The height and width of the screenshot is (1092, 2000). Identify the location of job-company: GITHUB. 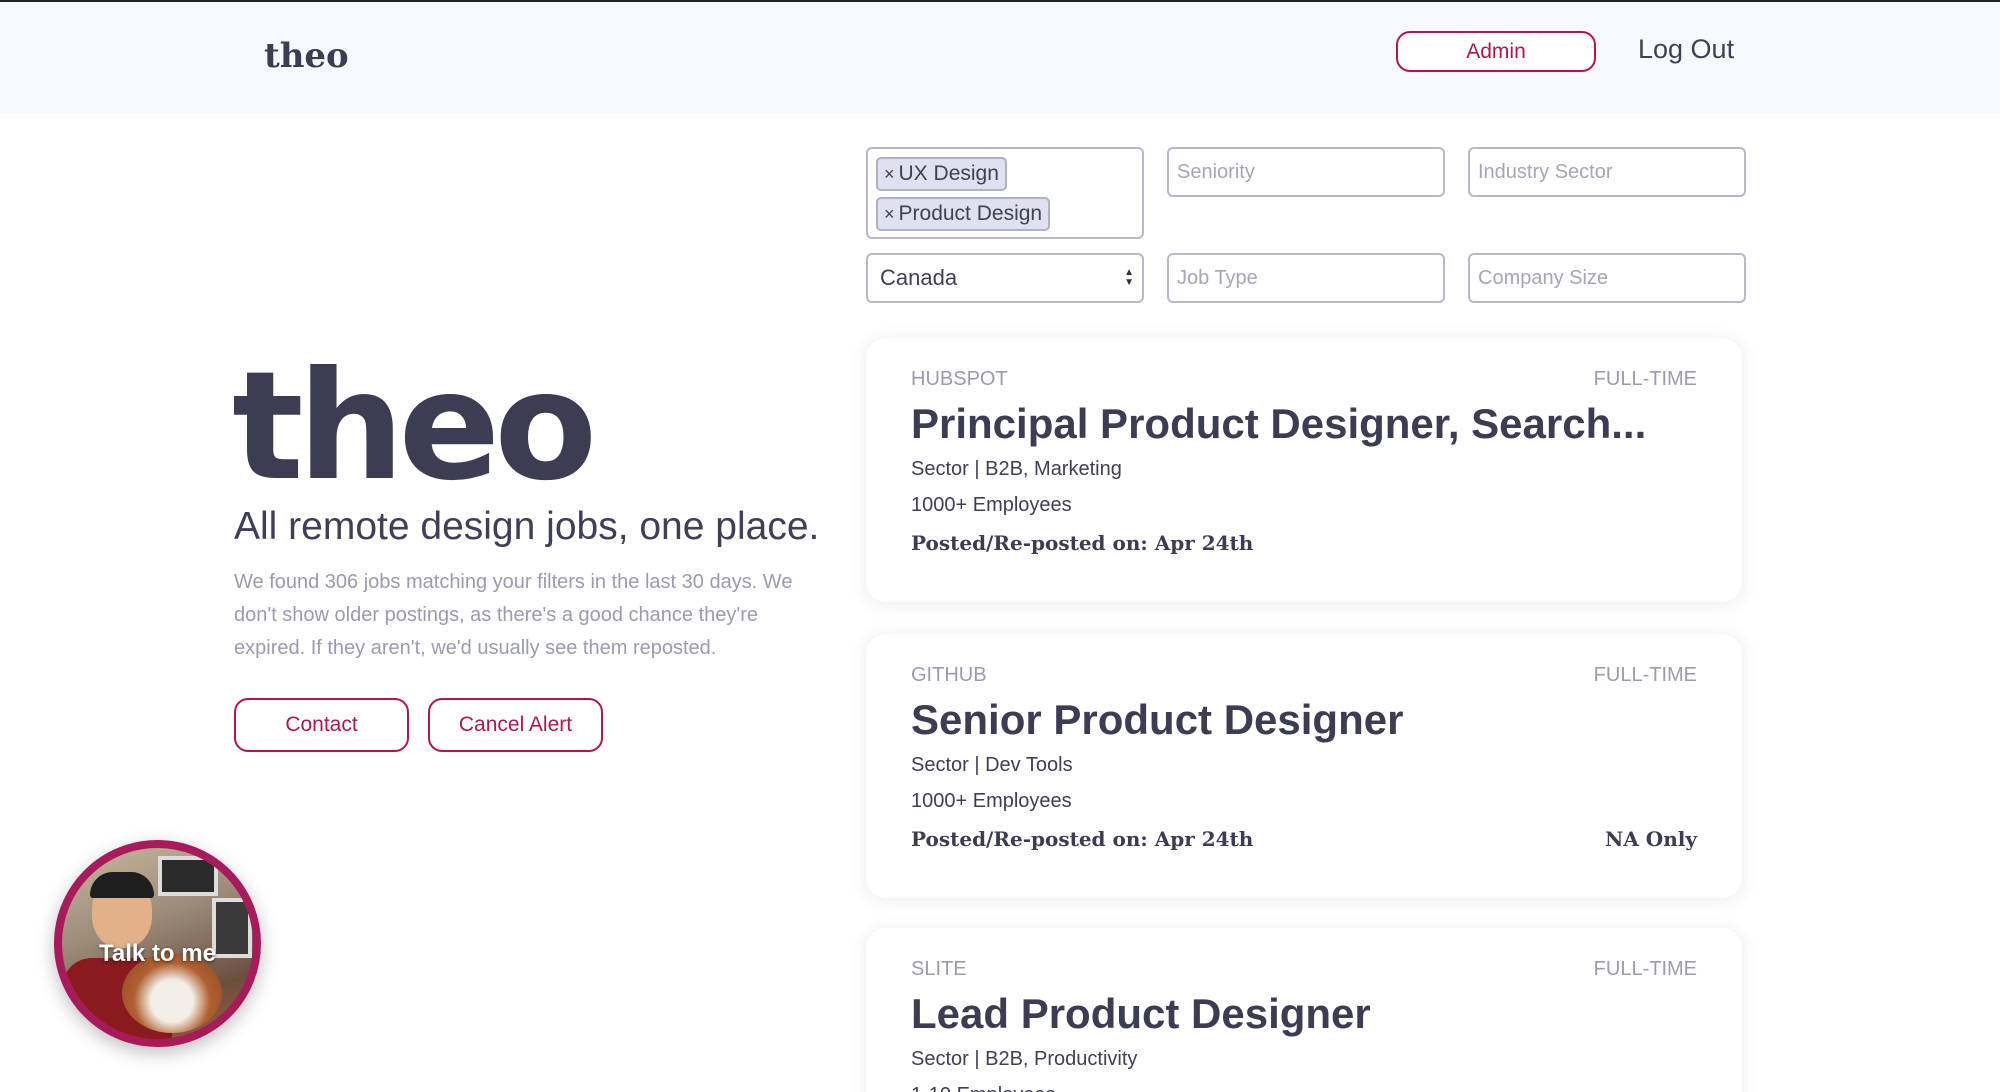
(949, 675).